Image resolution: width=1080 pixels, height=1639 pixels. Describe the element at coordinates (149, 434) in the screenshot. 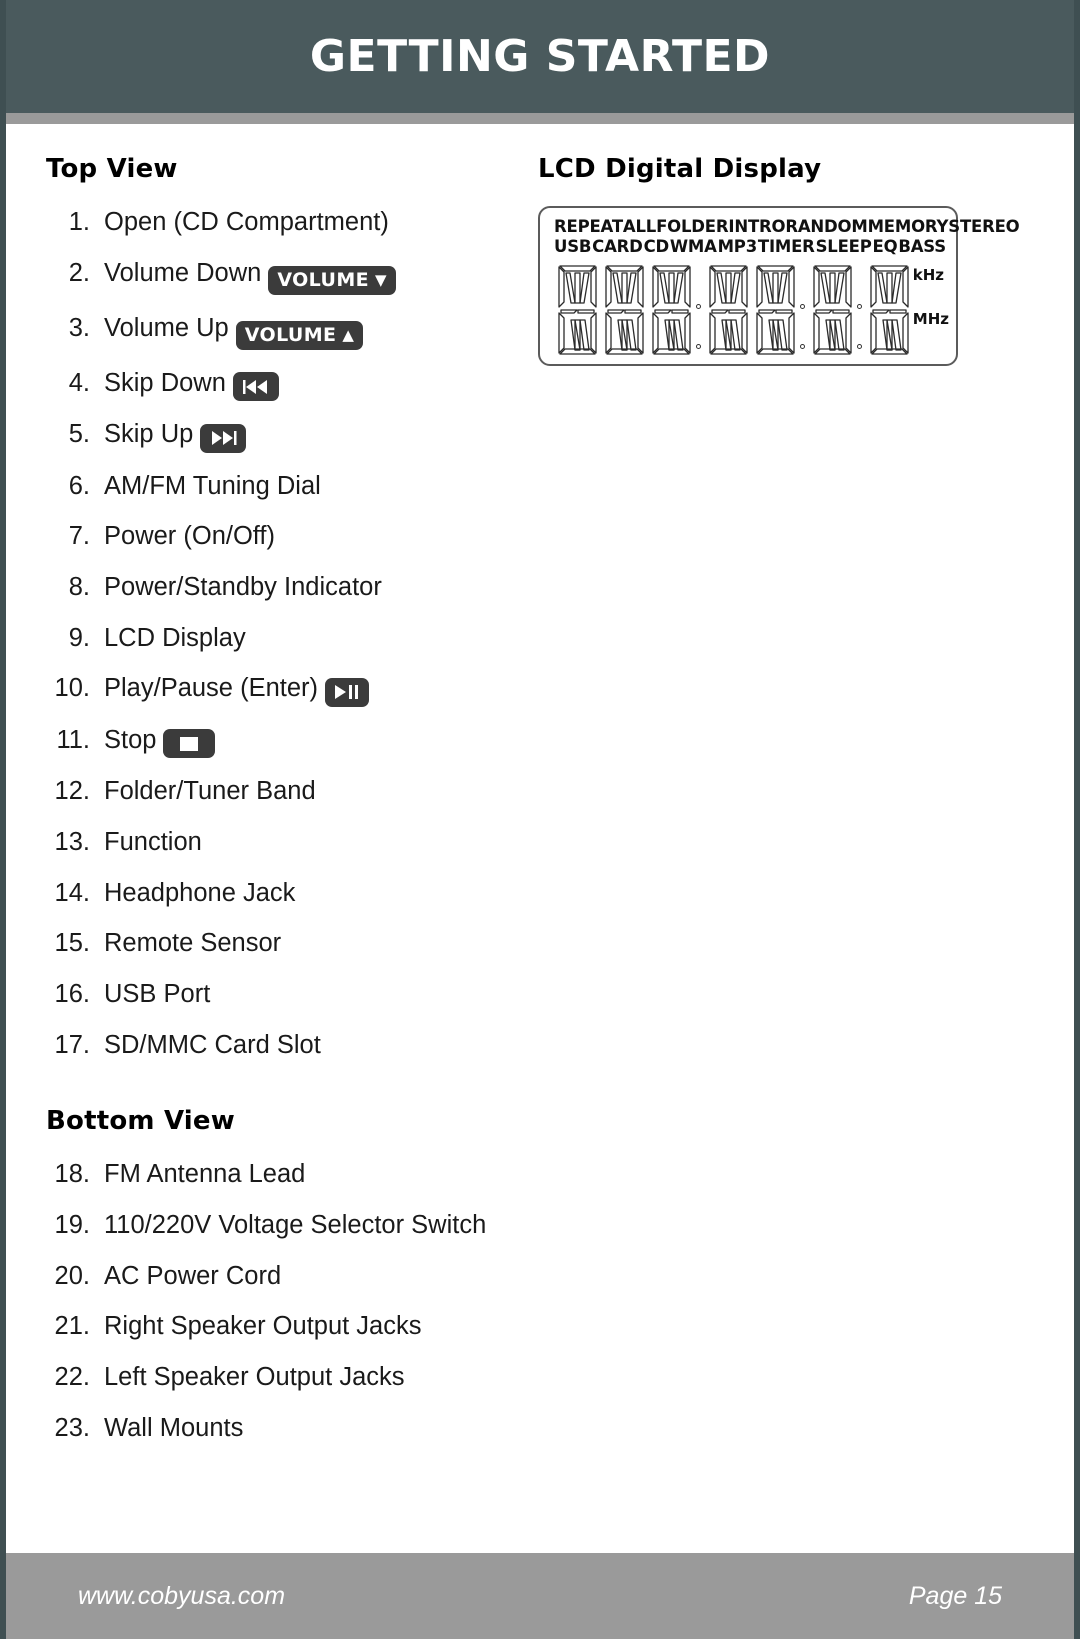

I see `list-item-label: Skip Up` at that location.